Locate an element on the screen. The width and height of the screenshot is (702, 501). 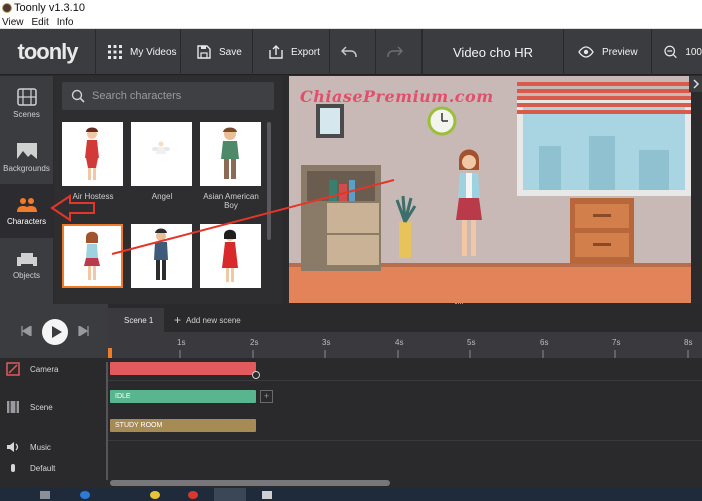
add-action-button: + is located at coordinates (266, 396).